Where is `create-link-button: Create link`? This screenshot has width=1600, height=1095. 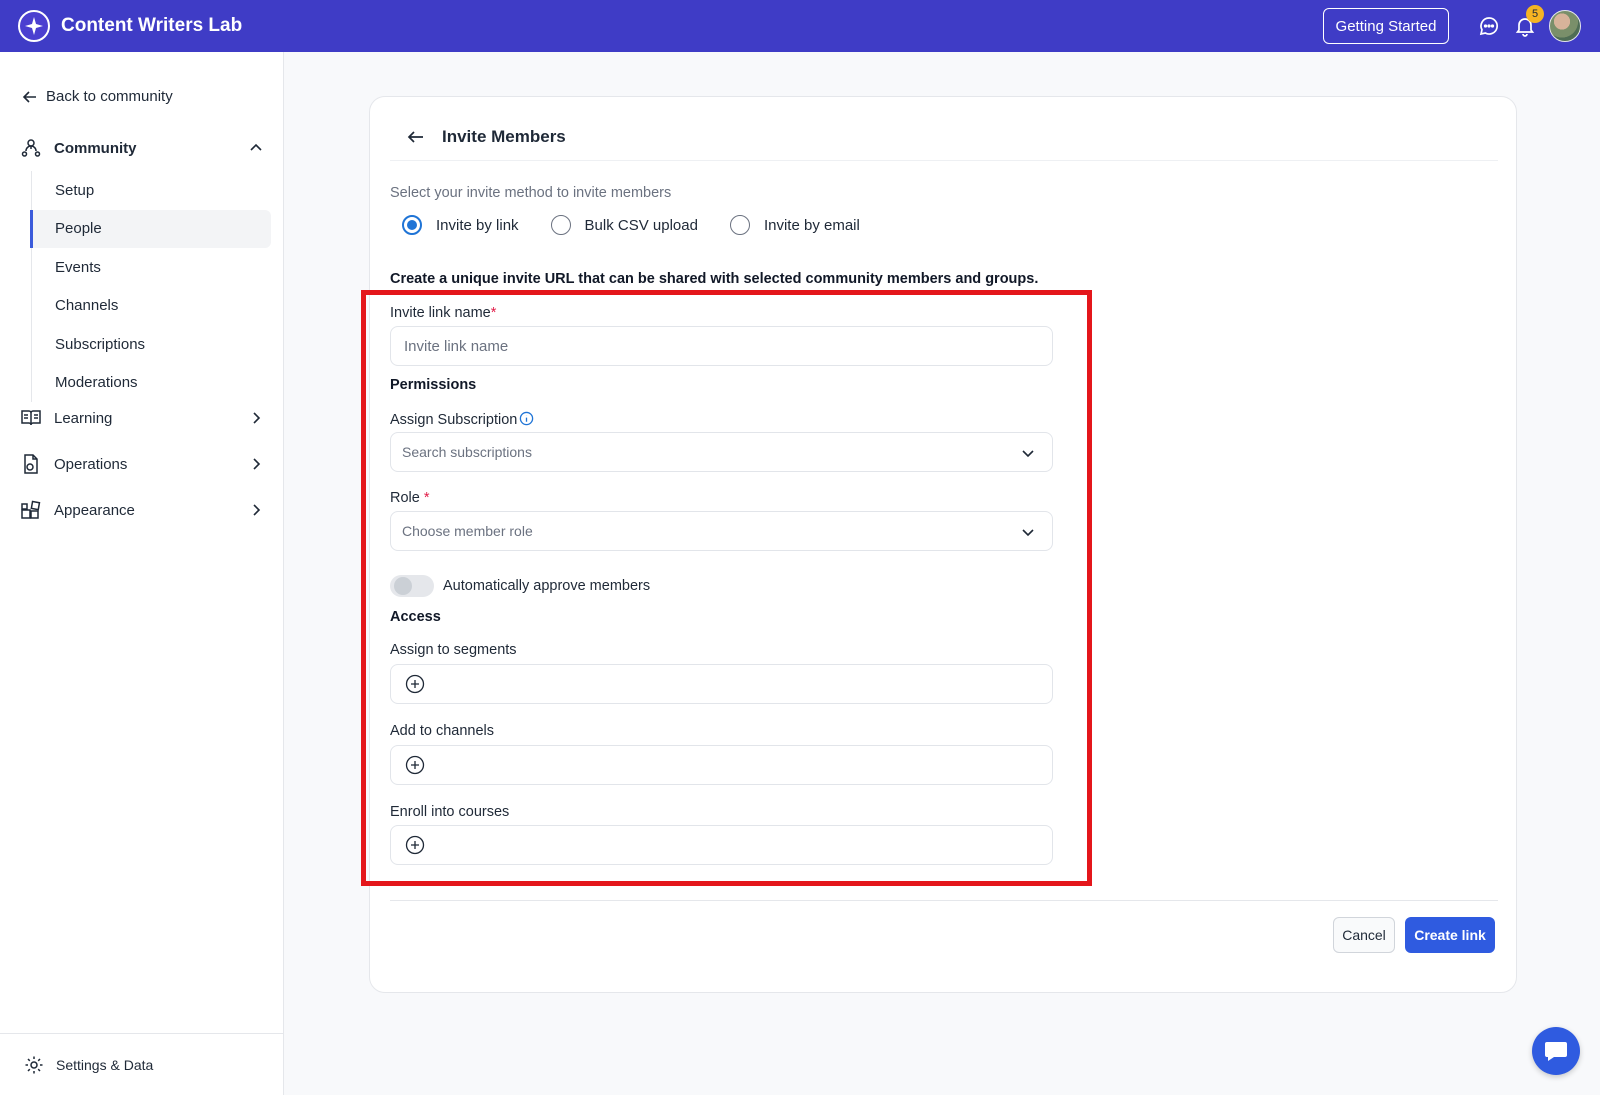
create-link-button: Create link is located at coordinates (1450, 935).